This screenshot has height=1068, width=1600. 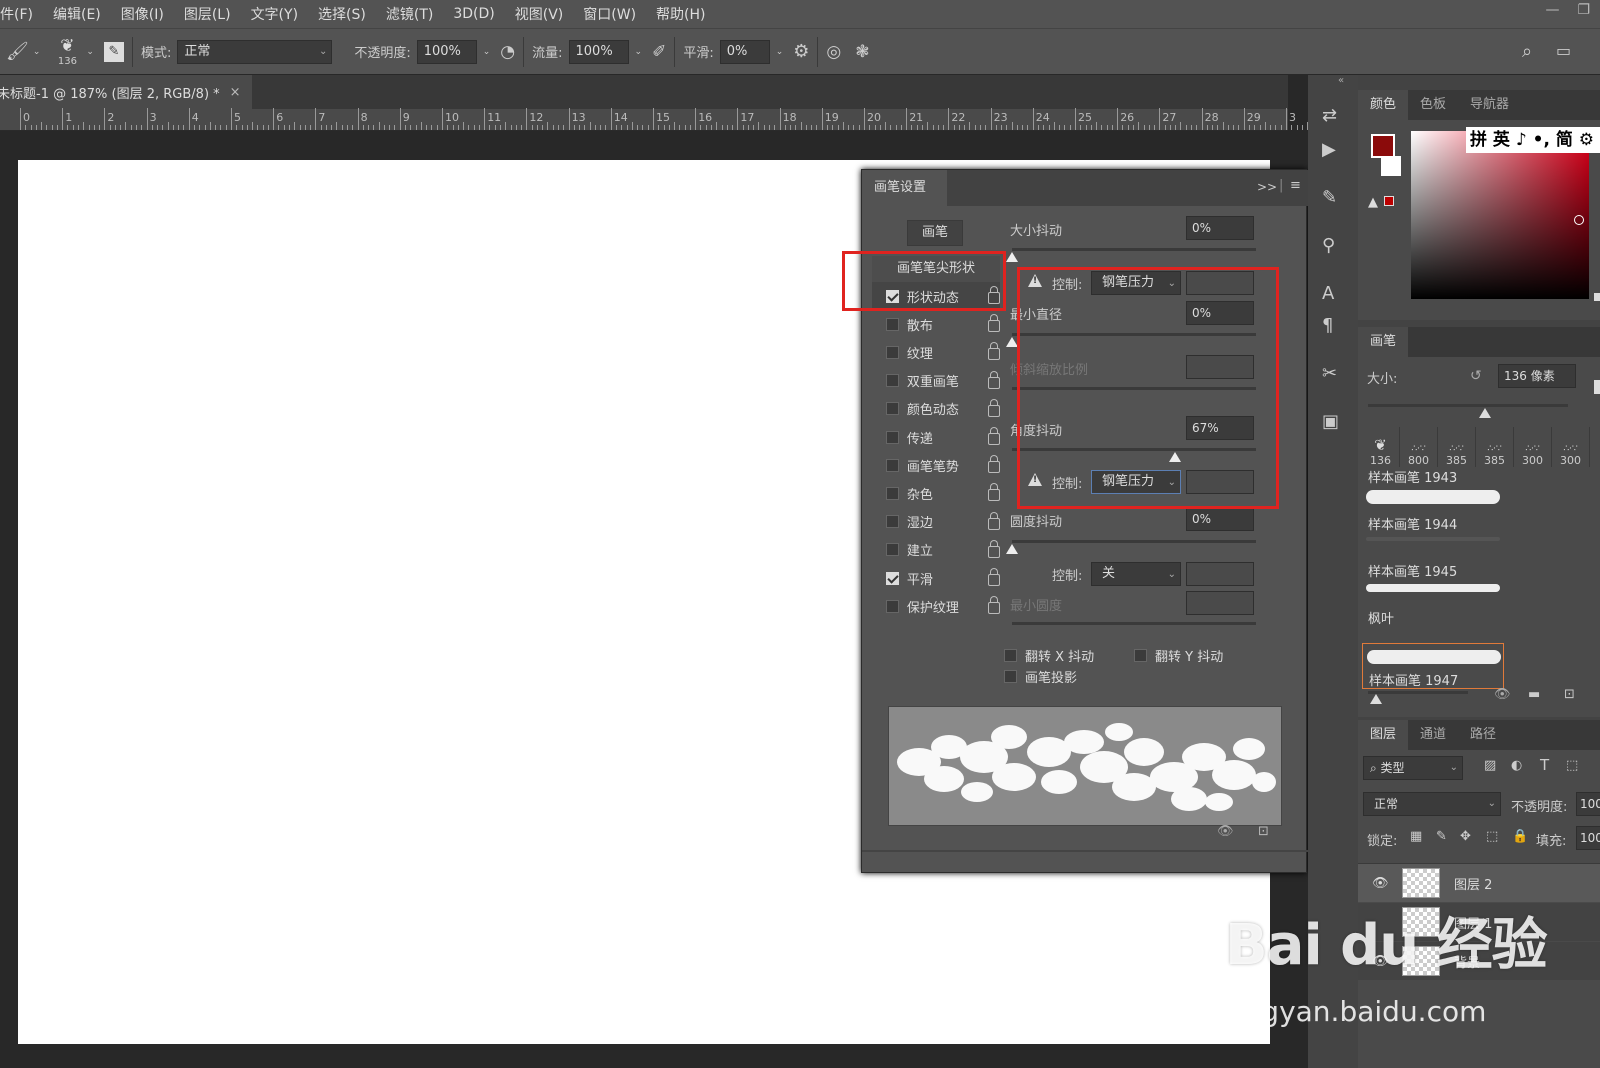 What do you see at coordinates (1492, 836) in the screenshot?
I see `lock-artboard-icon: ⬚` at bounding box center [1492, 836].